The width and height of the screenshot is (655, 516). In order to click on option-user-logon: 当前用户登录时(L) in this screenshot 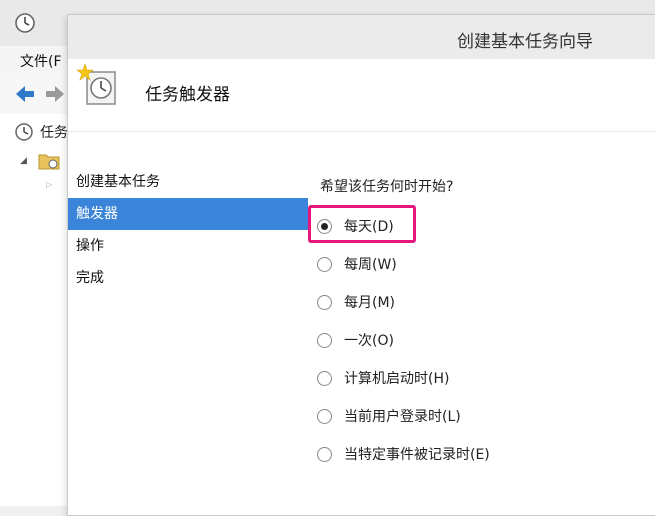, I will do `click(402, 416)`.